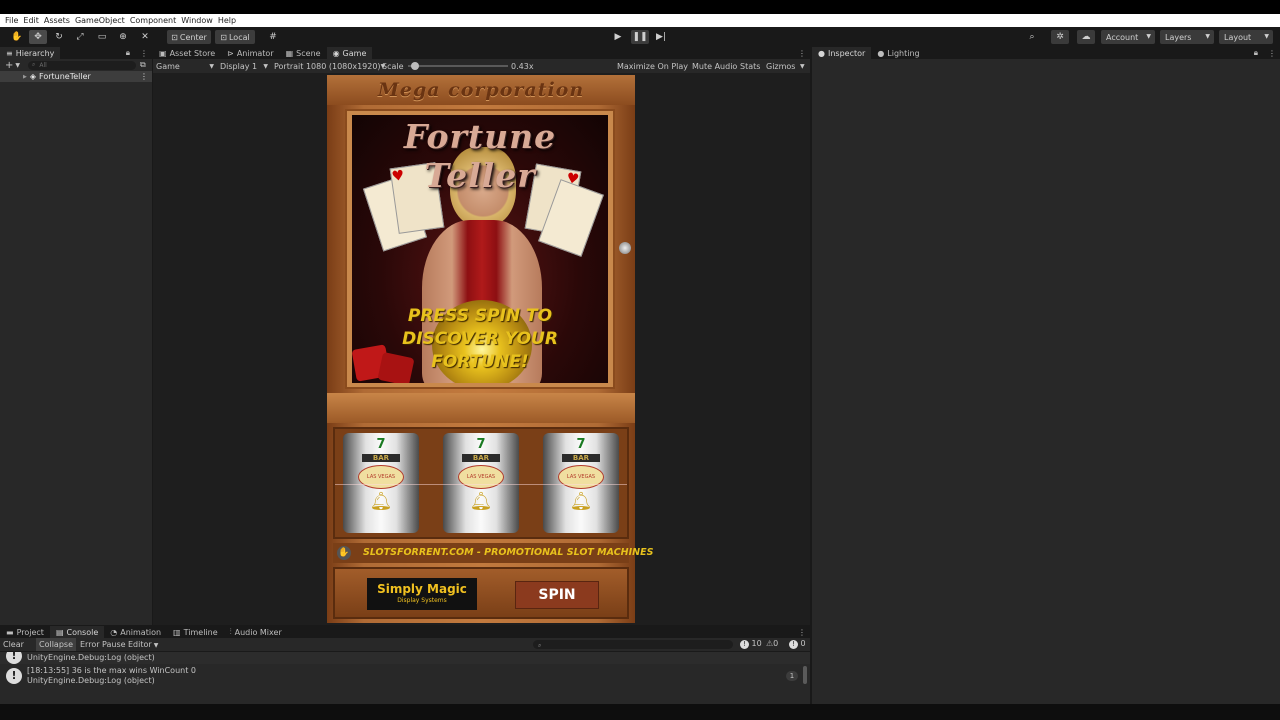  What do you see at coordinates (38, 37) in the screenshot?
I see `move-tool-icon: ✥` at bounding box center [38, 37].